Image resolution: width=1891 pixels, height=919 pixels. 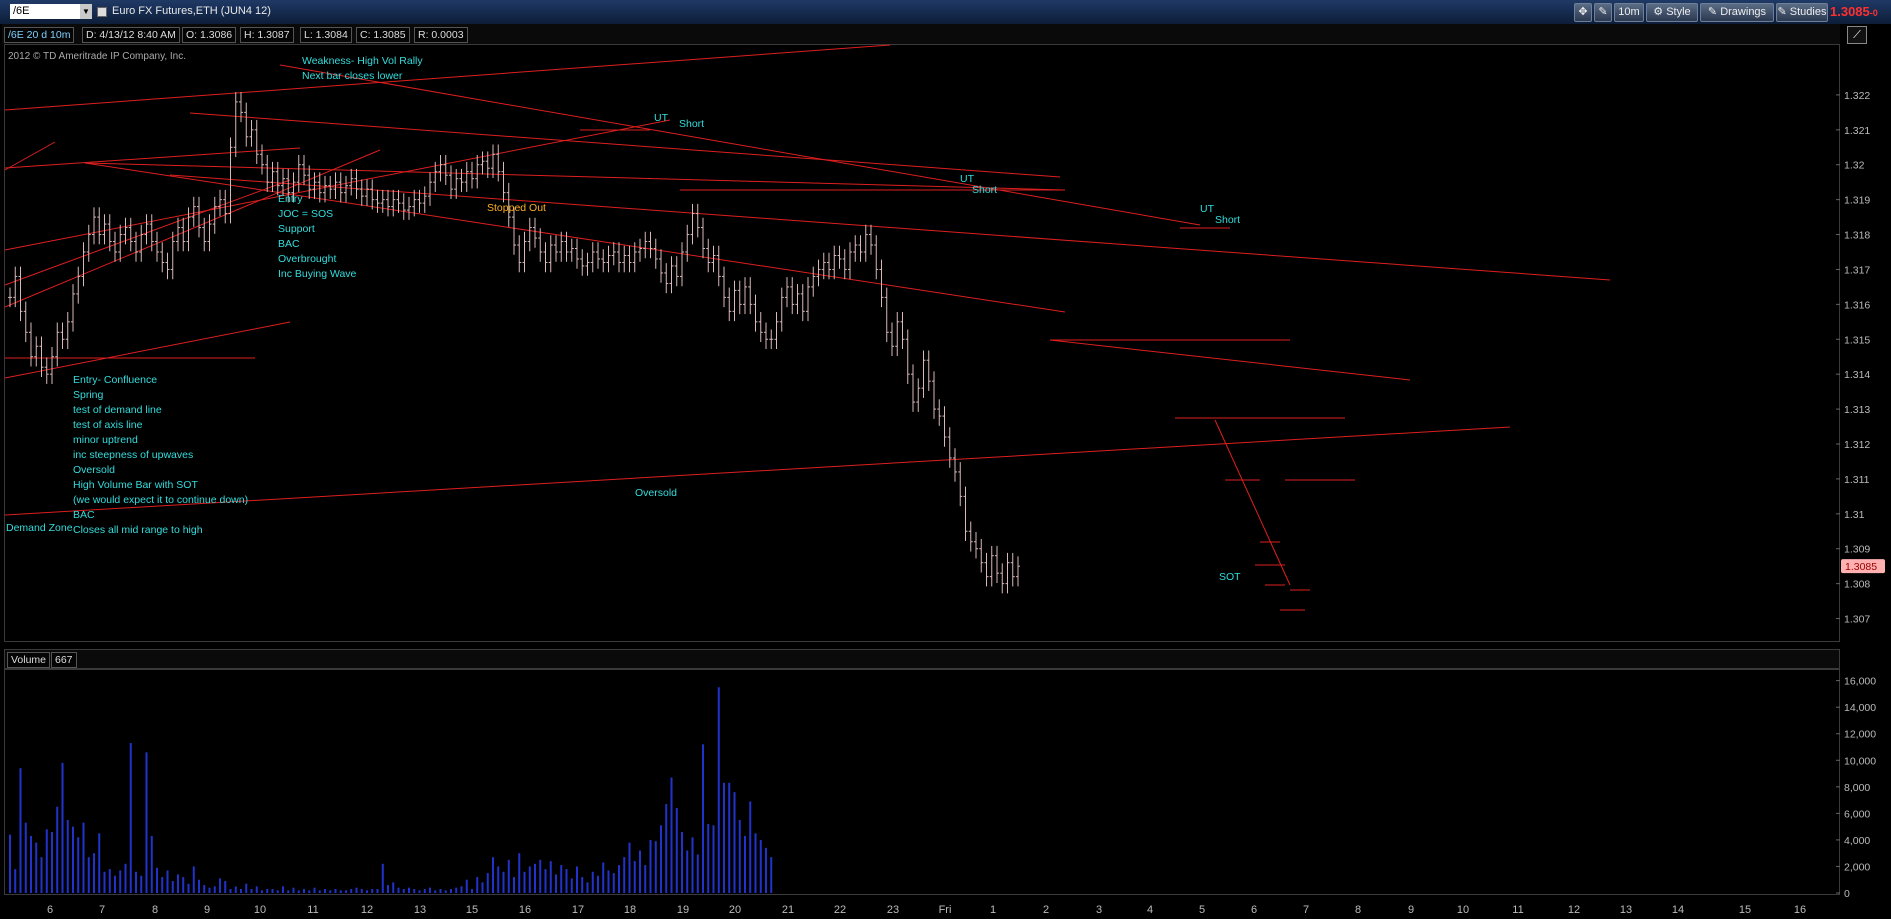 What do you see at coordinates (307, 259) in the screenshot?
I see `annotation-entry-joc: Overbrought` at bounding box center [307, 259].